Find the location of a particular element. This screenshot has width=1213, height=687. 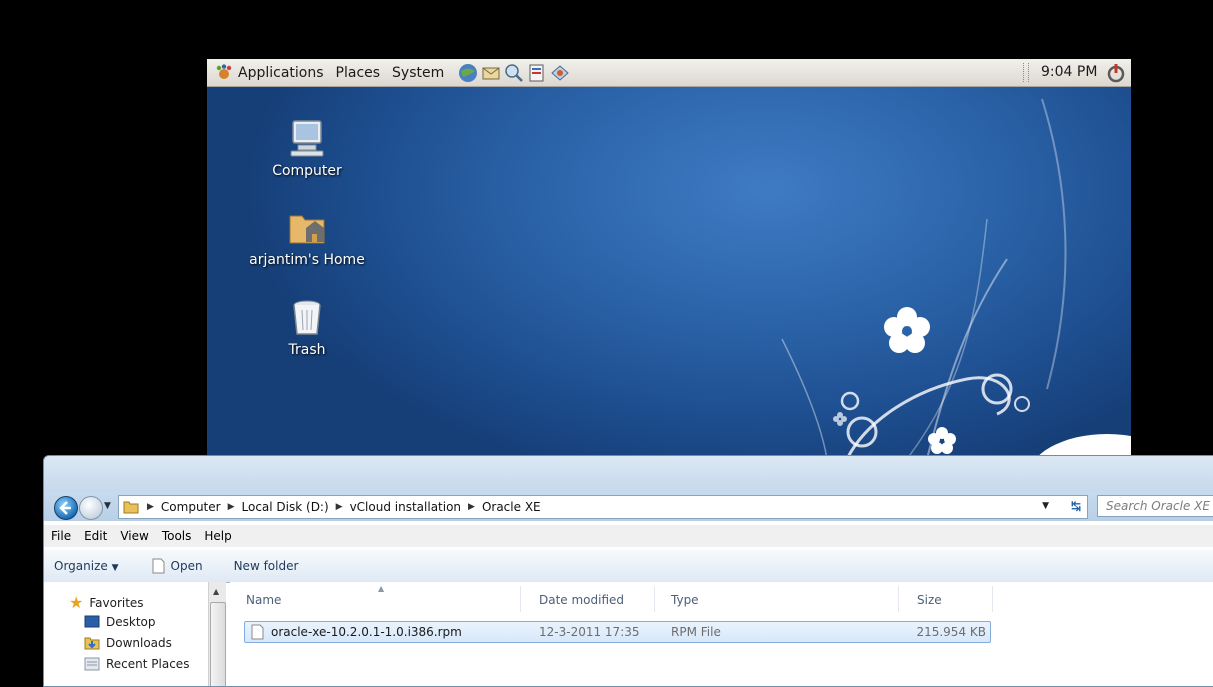

applications-menu-label: Applications is located at coordinates (281, 72).